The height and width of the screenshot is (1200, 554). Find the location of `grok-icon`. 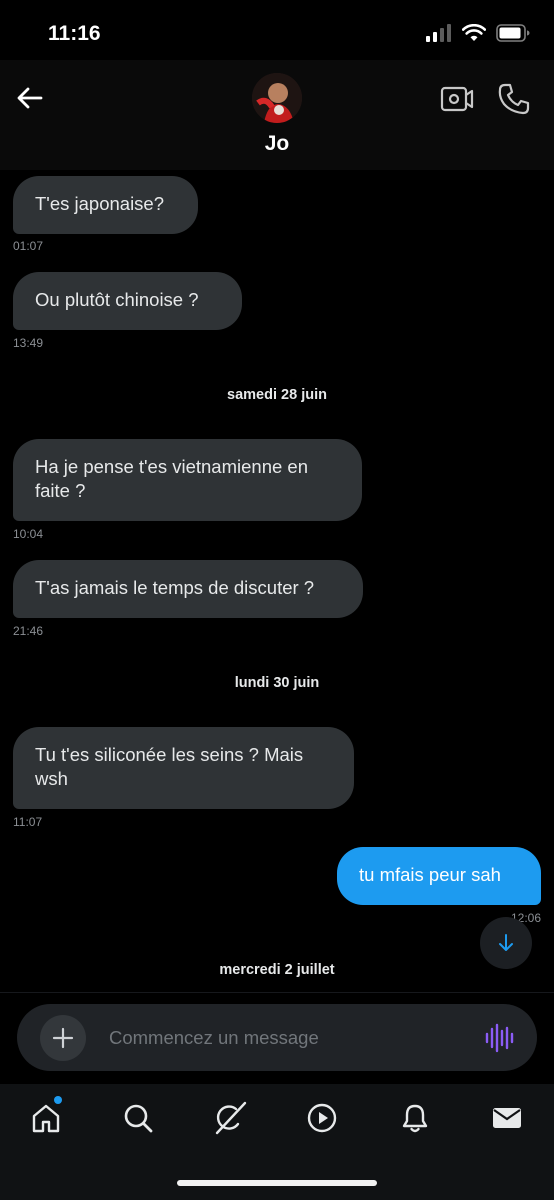

grok-icon is located at coordinates (231, 1118).